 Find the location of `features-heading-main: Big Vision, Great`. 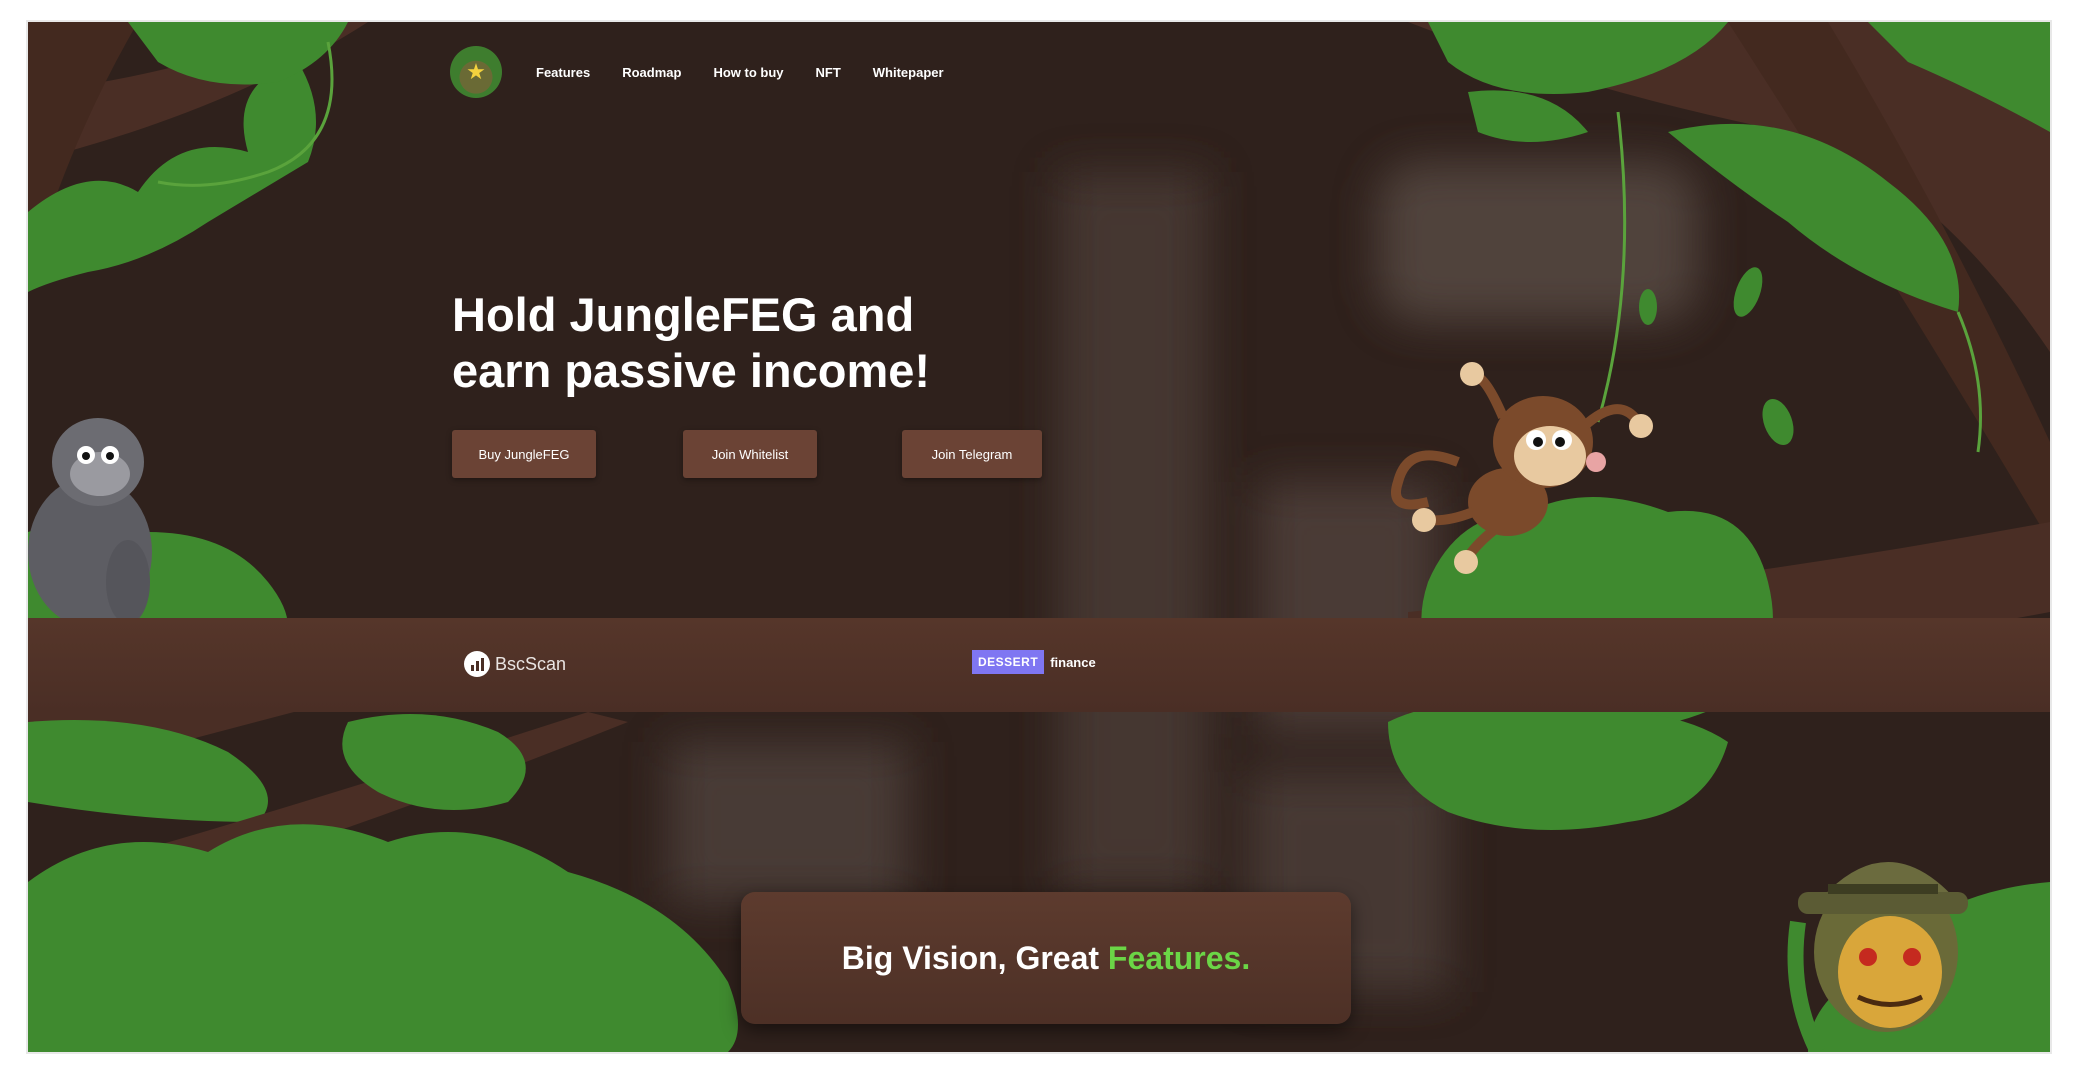

features-heading-main: Big Vision, Great is located at coordinates (970, 957).